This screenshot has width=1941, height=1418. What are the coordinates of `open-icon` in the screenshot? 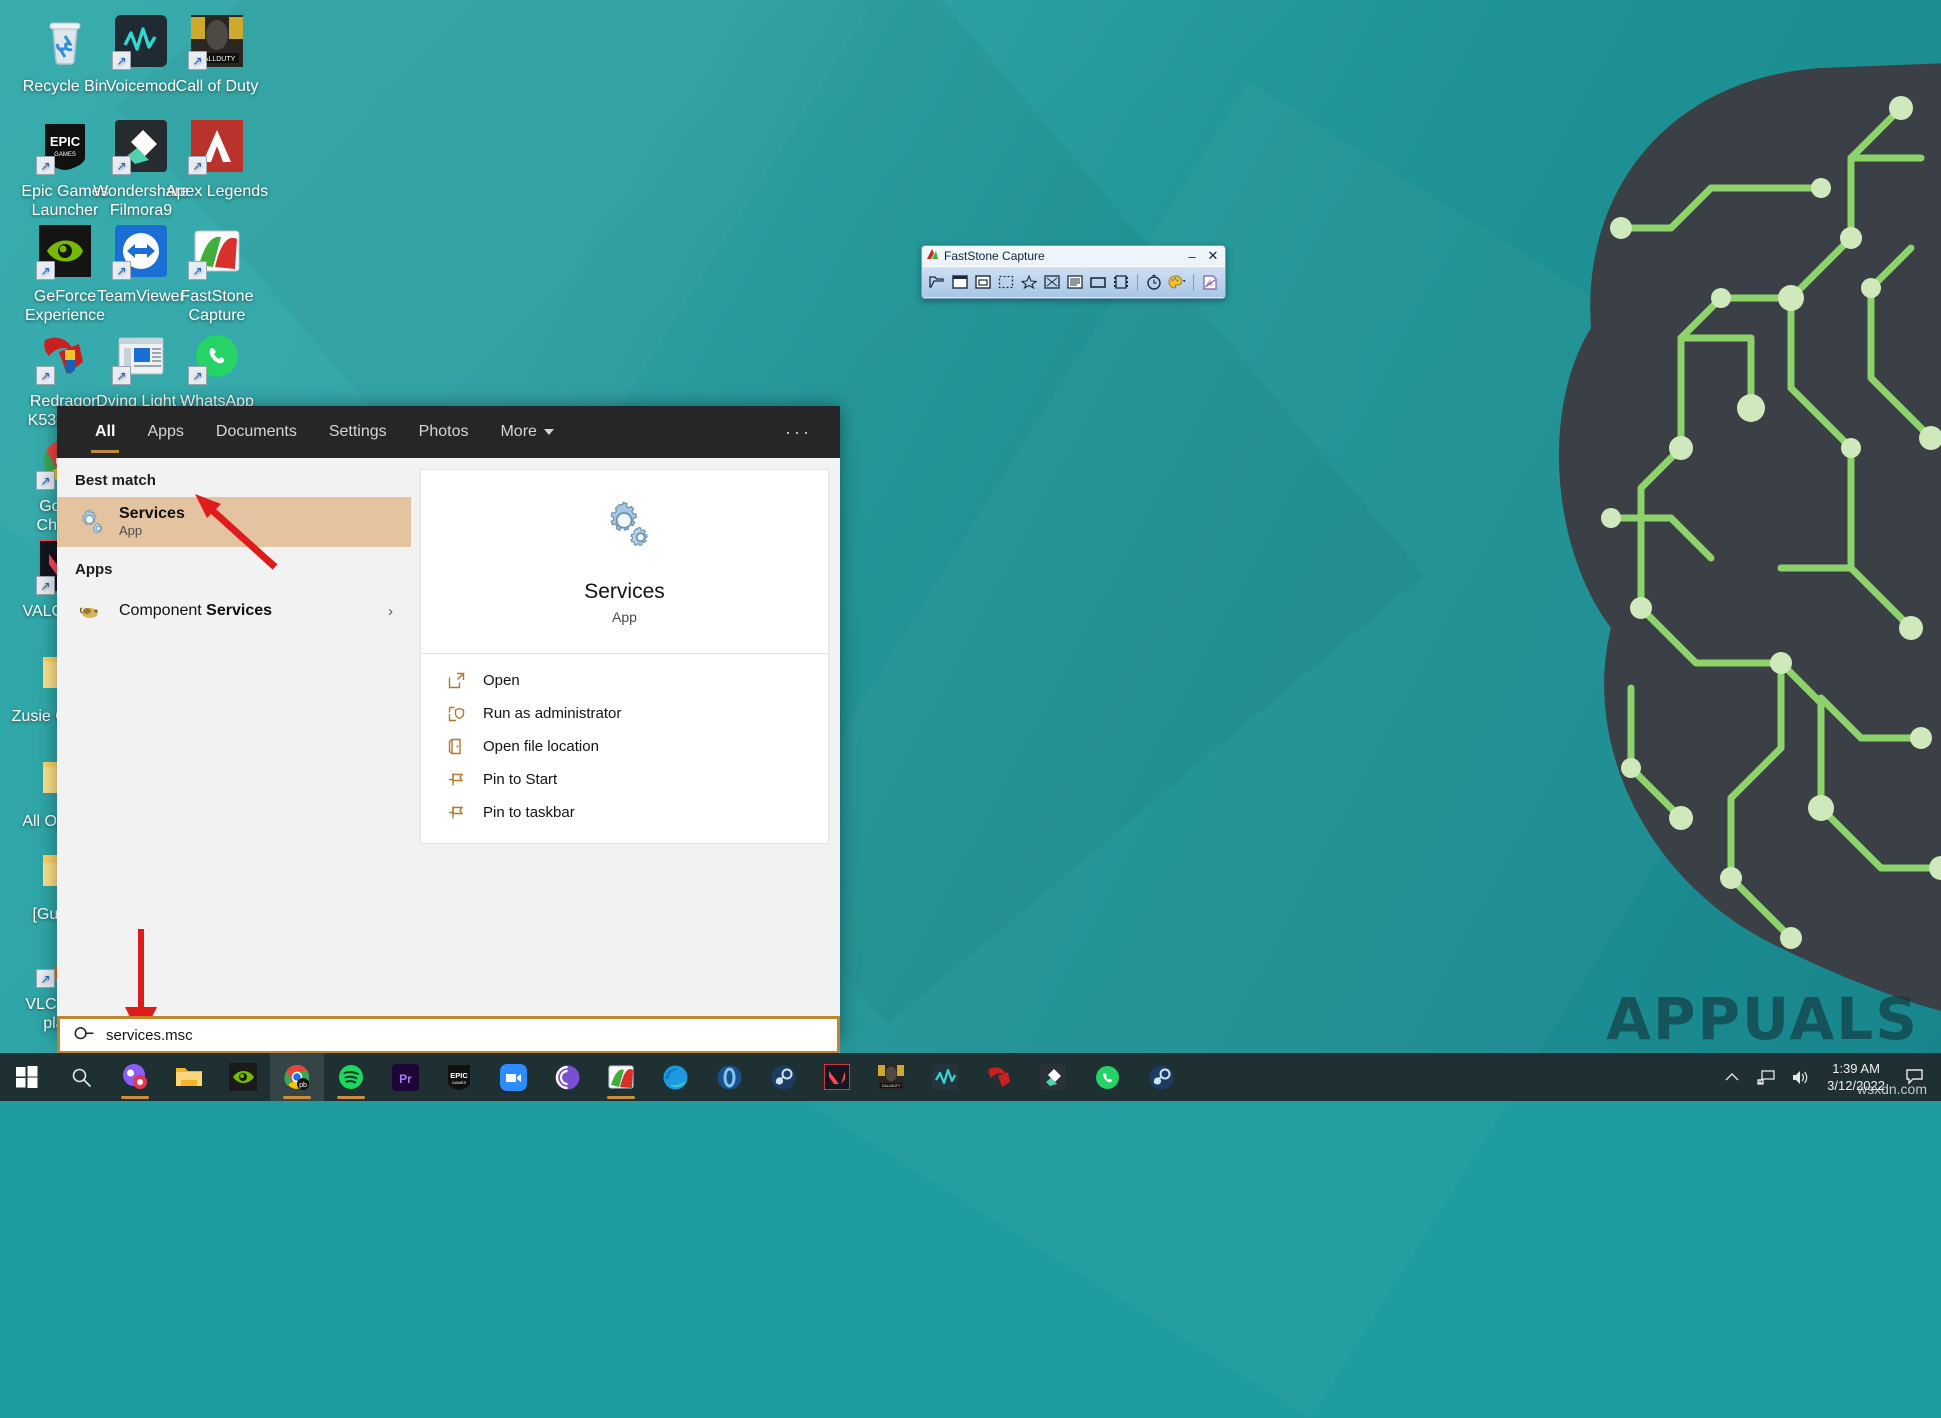 It's located at (456, 680).